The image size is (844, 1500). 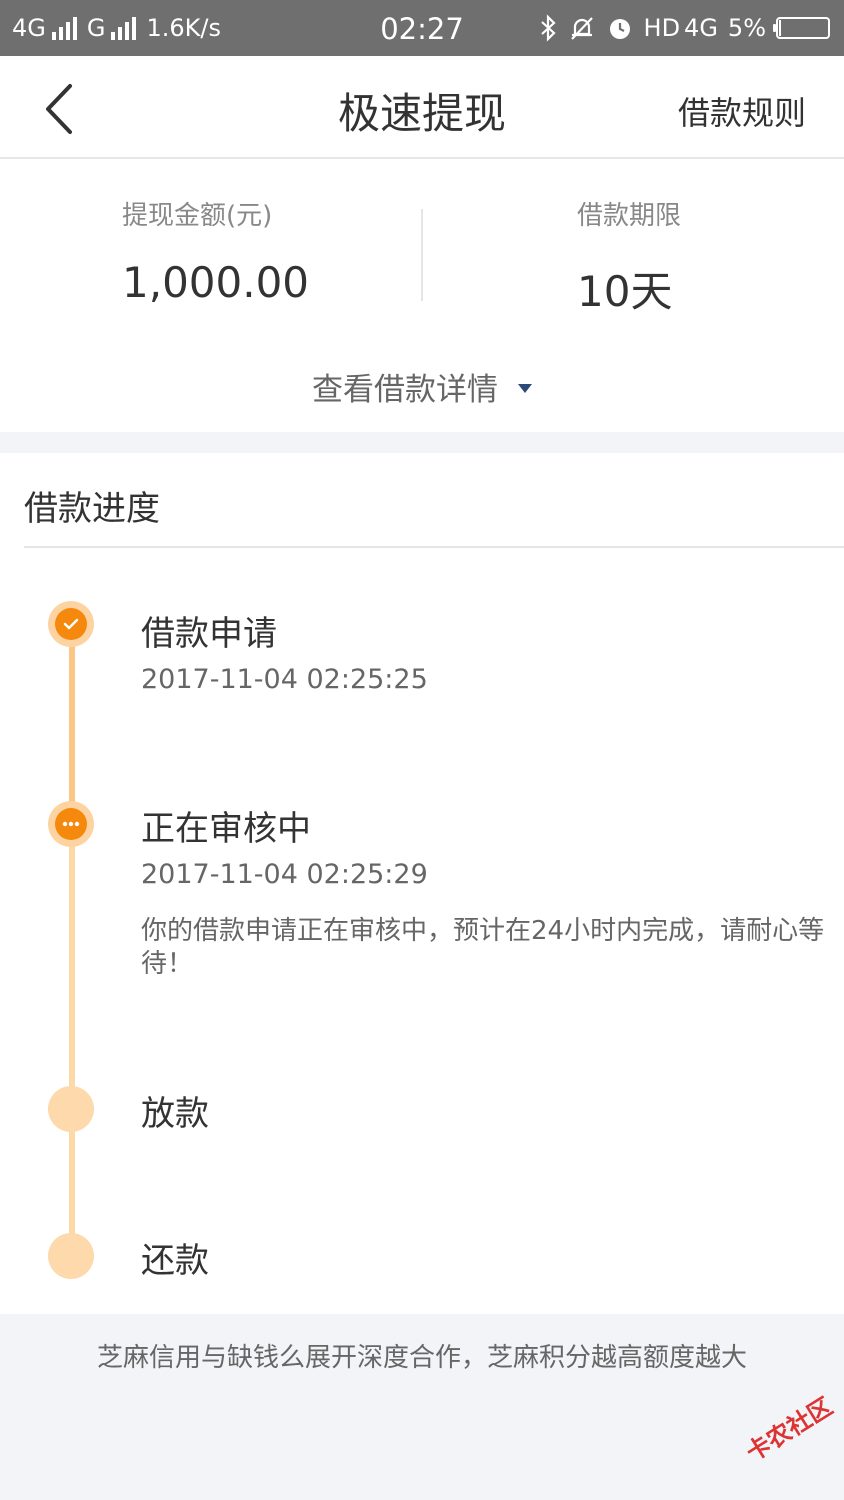 I want to click on ellipsis-icon, so click(x=71, y=824).